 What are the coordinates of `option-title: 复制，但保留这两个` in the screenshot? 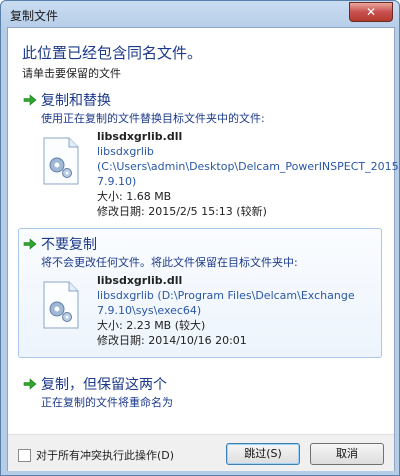 It's located at (104, 385).